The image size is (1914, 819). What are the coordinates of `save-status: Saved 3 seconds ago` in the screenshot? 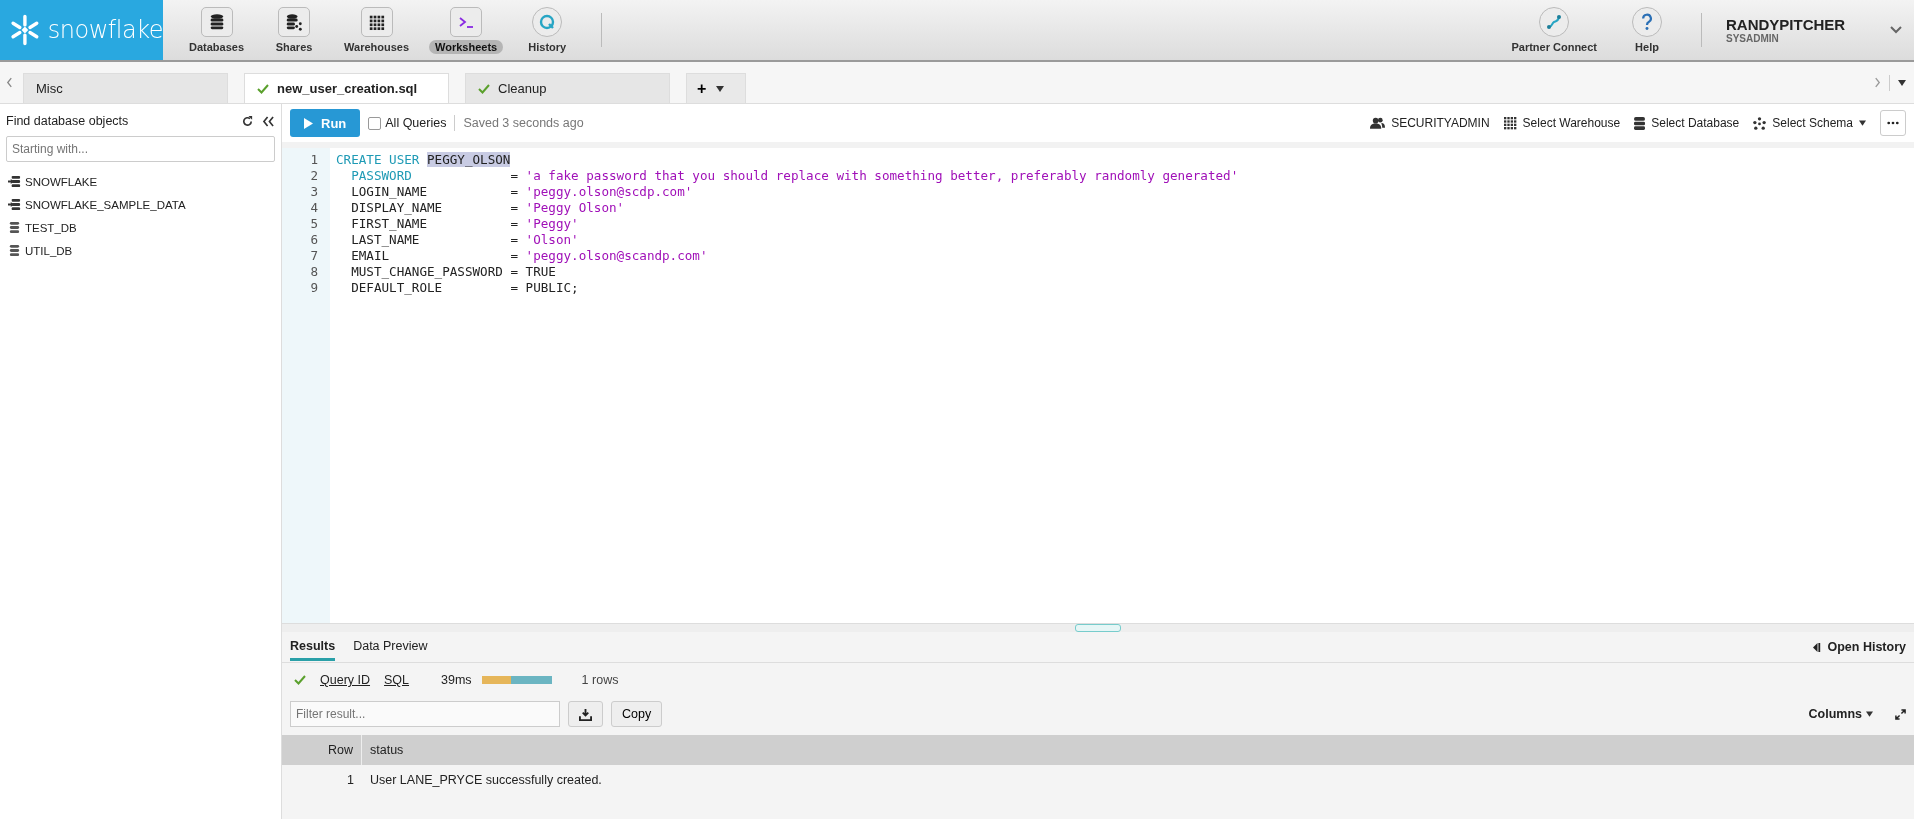 It's located at (523, 123).